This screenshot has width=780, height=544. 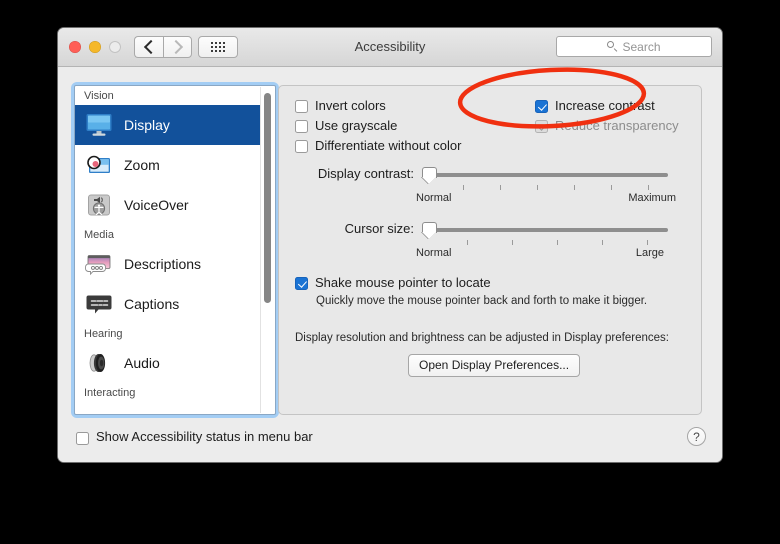 What do you see at coordinates (696, 436) in the screenshot?
I see `help-button: ?` at bounding box center [696, 436].